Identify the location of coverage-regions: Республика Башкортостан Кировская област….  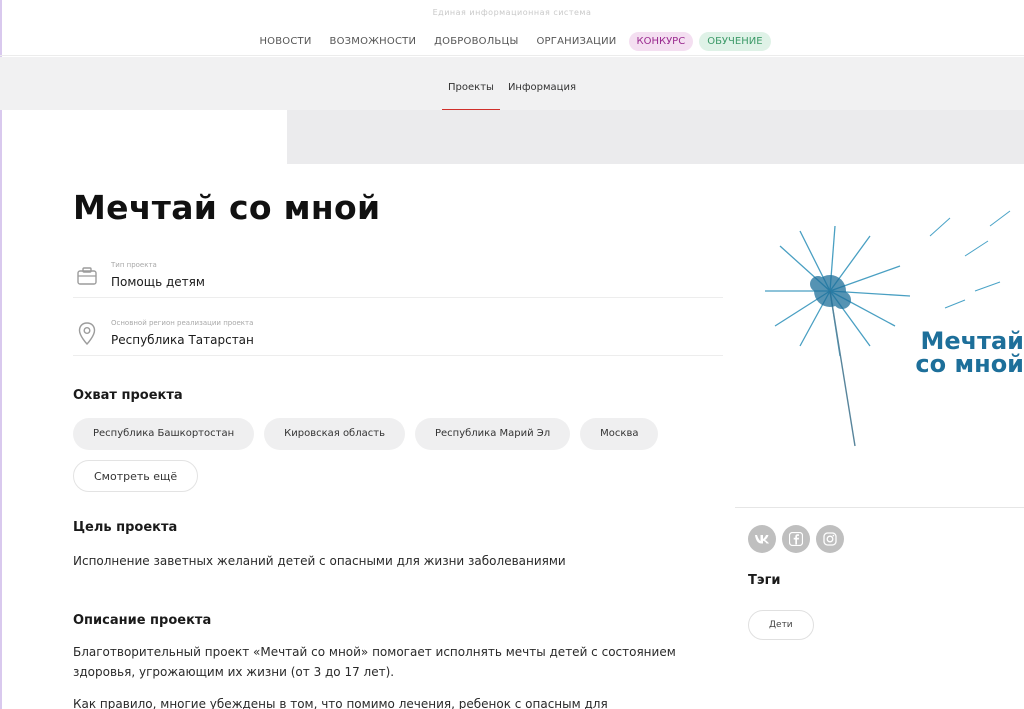
(398, 455).